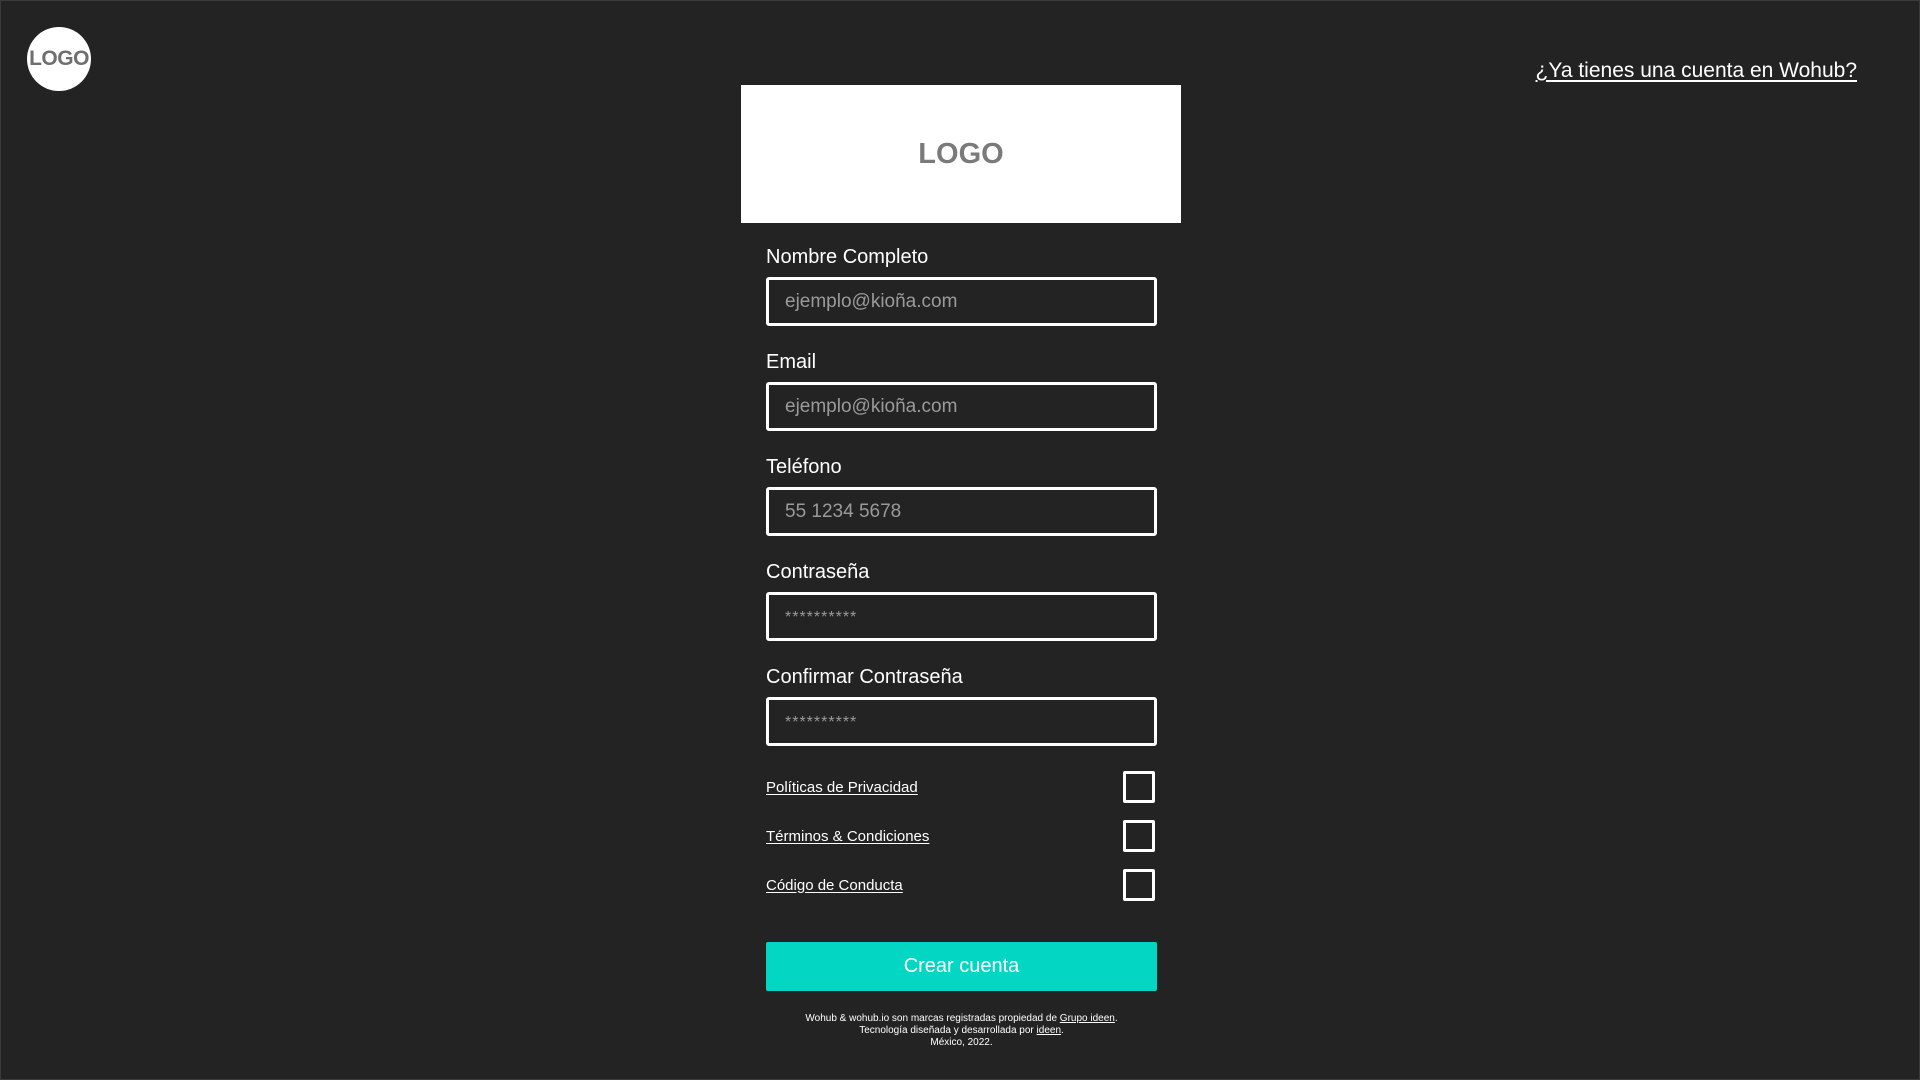 The height and width of the screenshot is (1080, 1920). Describe the element at coordinates (864, 677) in the screenshot. I see `confirm-password-label: Confirmar Contraseña` at that location.